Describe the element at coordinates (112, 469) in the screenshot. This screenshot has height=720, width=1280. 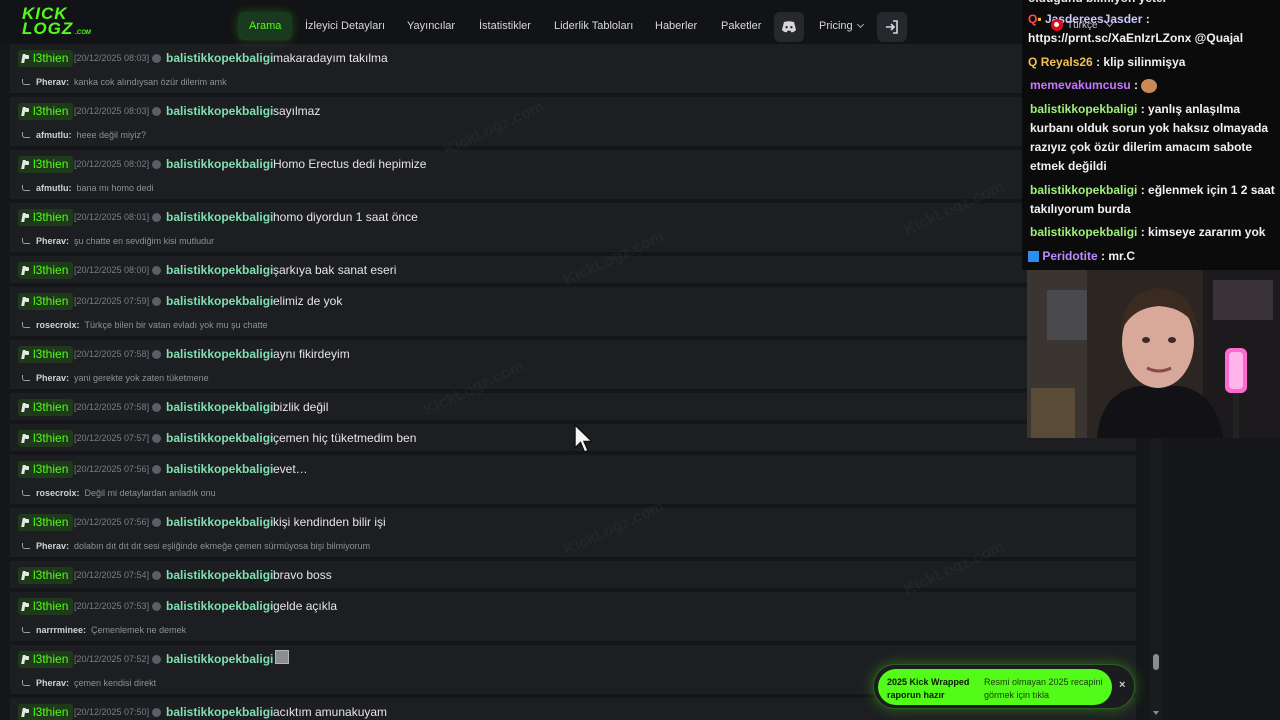
I see `timestamp: [20/12/2025 07:56]` at that location.